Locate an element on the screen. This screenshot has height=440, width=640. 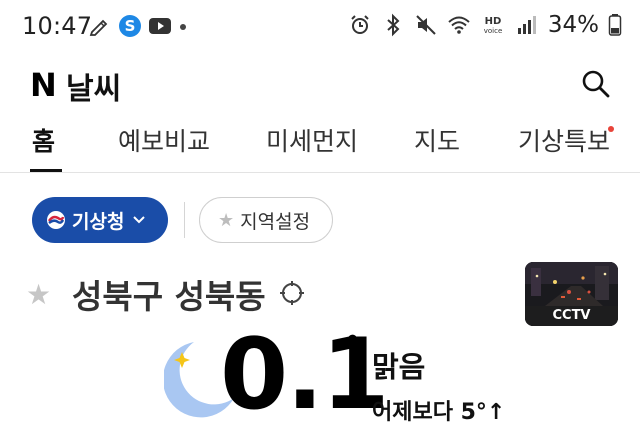
provider-label: 기상청 is located at coordinates (98, 221).